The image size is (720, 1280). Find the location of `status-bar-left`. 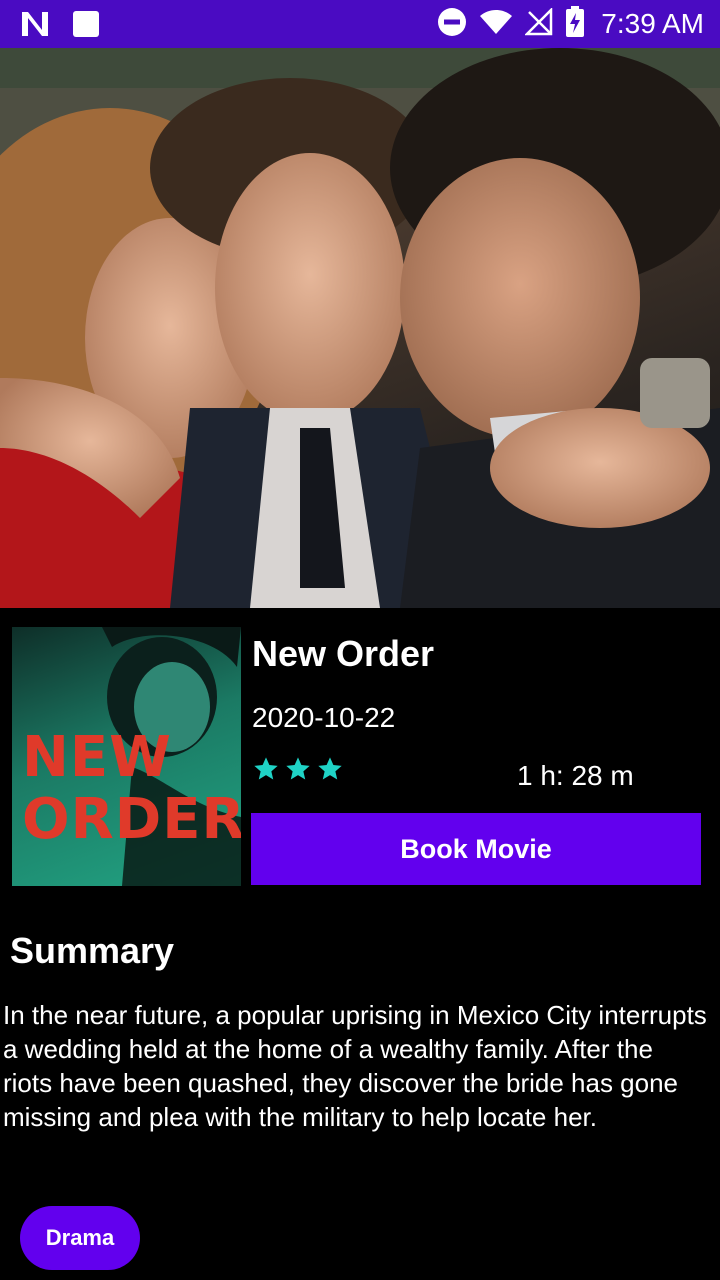

status-bar-left is located at coordinates (60, 26).